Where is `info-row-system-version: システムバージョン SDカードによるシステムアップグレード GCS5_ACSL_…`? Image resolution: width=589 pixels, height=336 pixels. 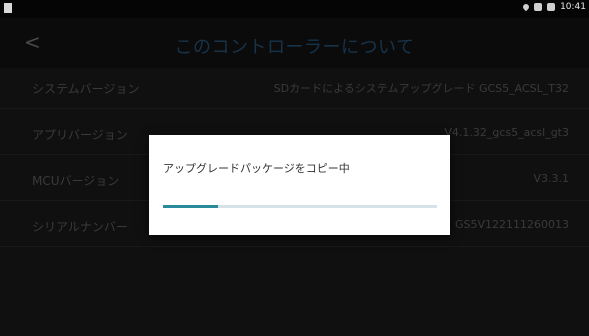
info-row-system-version: システムバージョン SDカードによるシステムアップグレード GCS5_ACSL_… is located at coordinates (294, 88).